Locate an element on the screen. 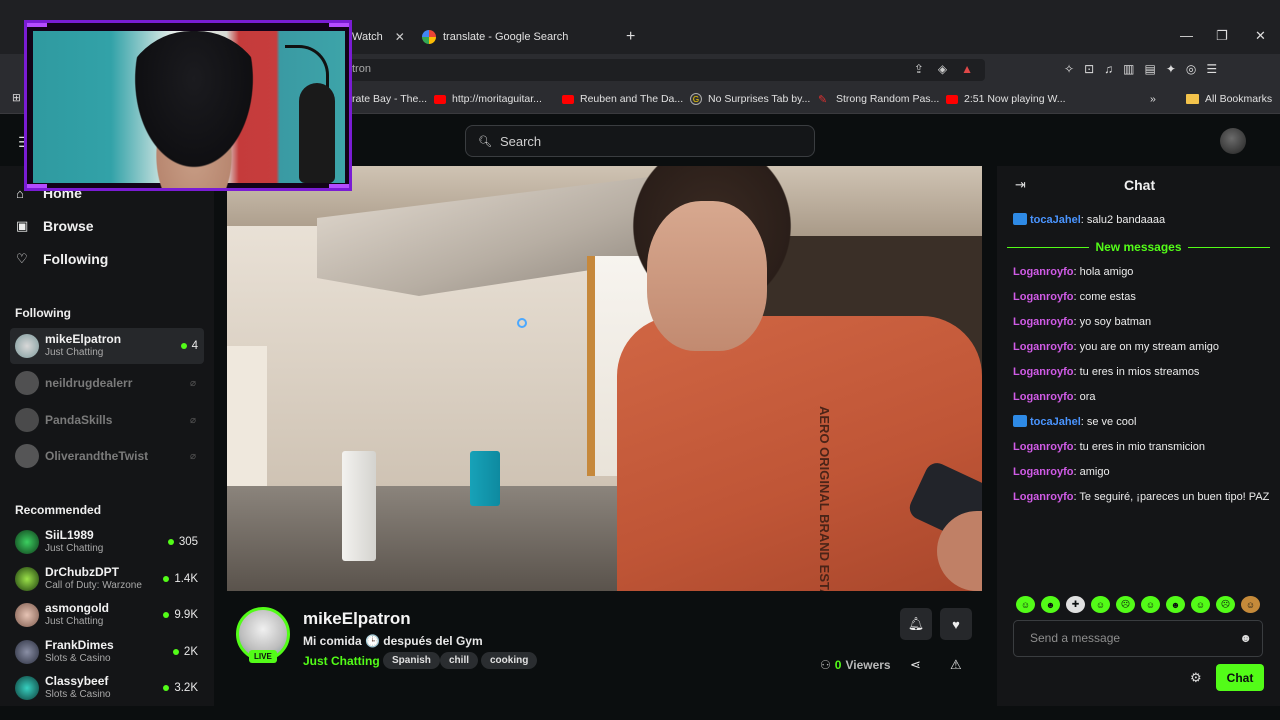 The width and height of the screenshot is (1280, 720). screenshot-icon: ⊡ is located at coordinates (1089, 69).